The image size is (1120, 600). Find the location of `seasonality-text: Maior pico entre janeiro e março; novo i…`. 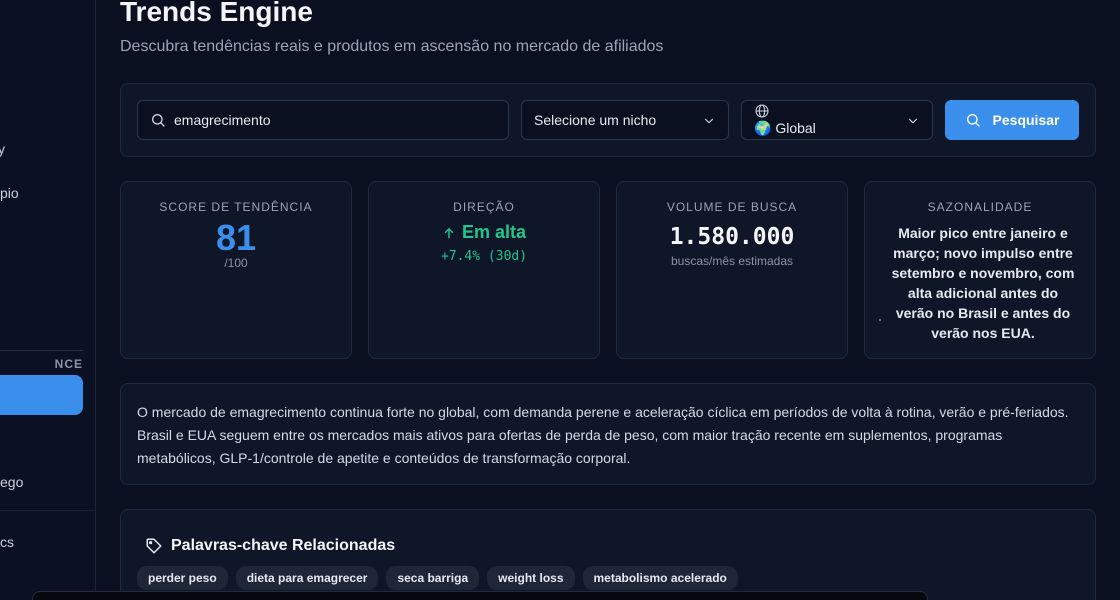

seasonality-text: Maior pico entre janeiro e março; novo i… is located at coordinates (983, 283).